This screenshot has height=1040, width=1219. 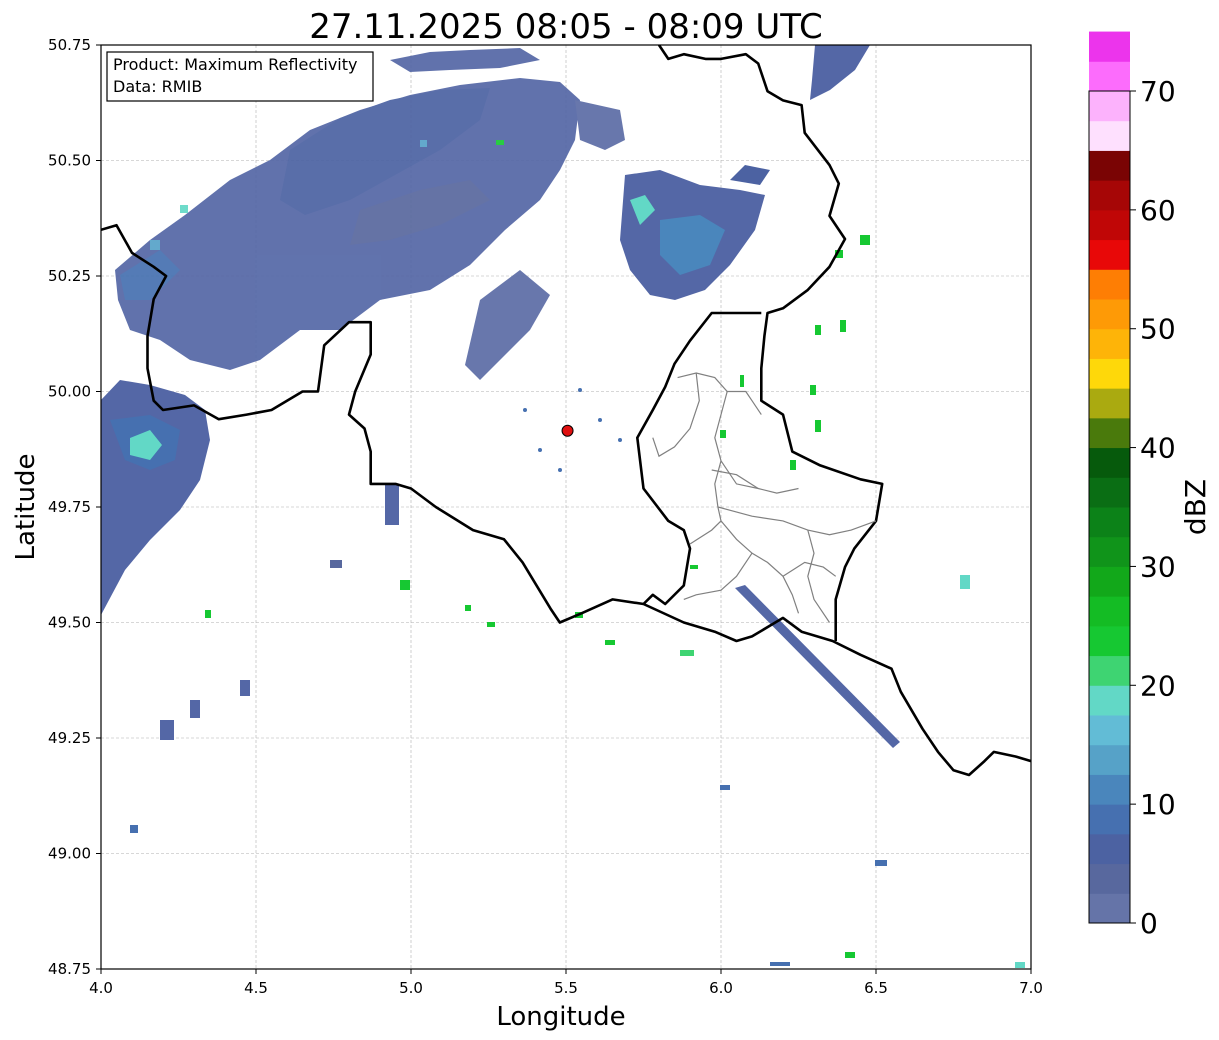 I want to click on info-product: Product: Maximum Reflectivity, so click(x=235, y=64).